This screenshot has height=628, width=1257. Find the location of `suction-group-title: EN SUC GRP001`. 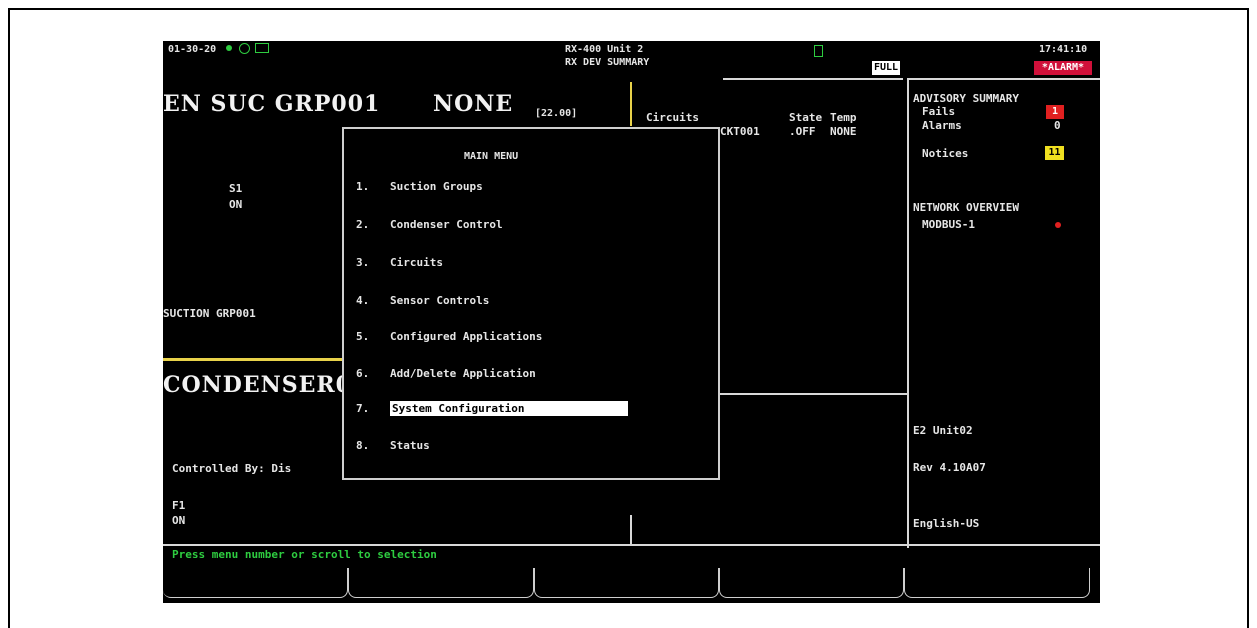

suction-group-title: EN SUC GRP001 is located at coordinates (272, 104).